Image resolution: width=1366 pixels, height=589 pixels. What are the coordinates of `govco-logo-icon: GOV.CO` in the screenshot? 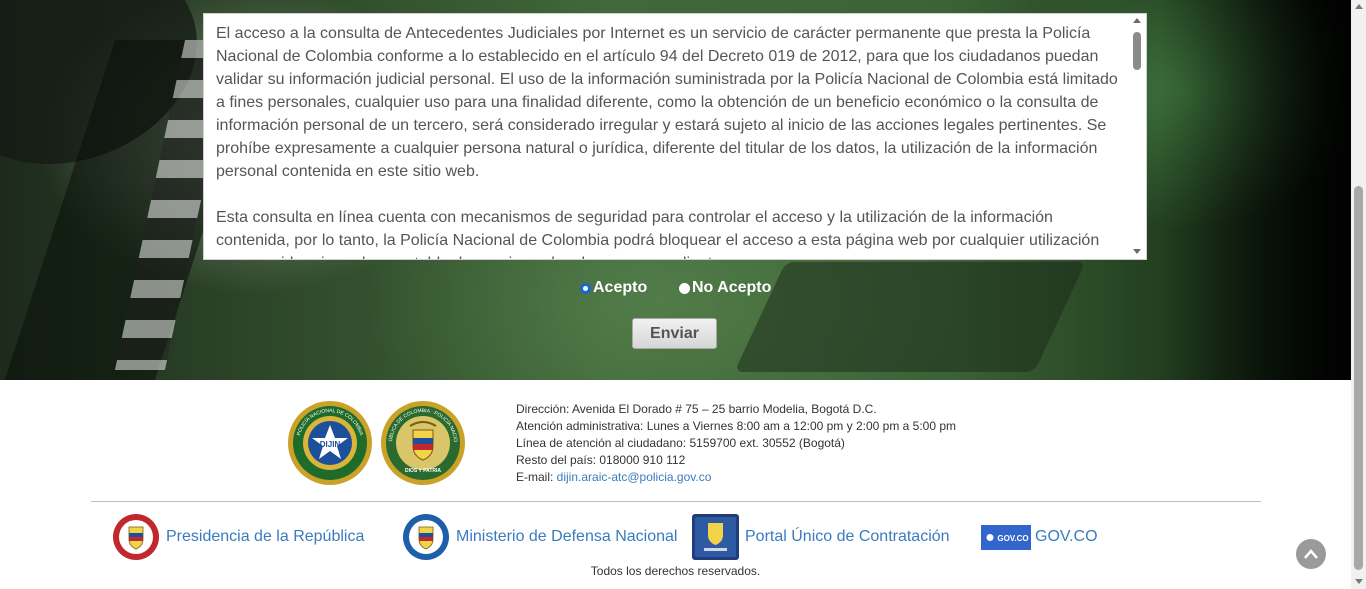 It's located at (1006, 537).